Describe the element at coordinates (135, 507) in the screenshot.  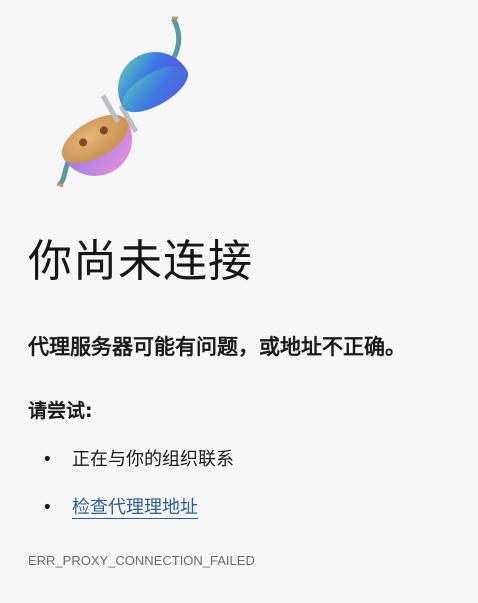
I see `check-proxy-address-link: 检查代理理地址` at that location.